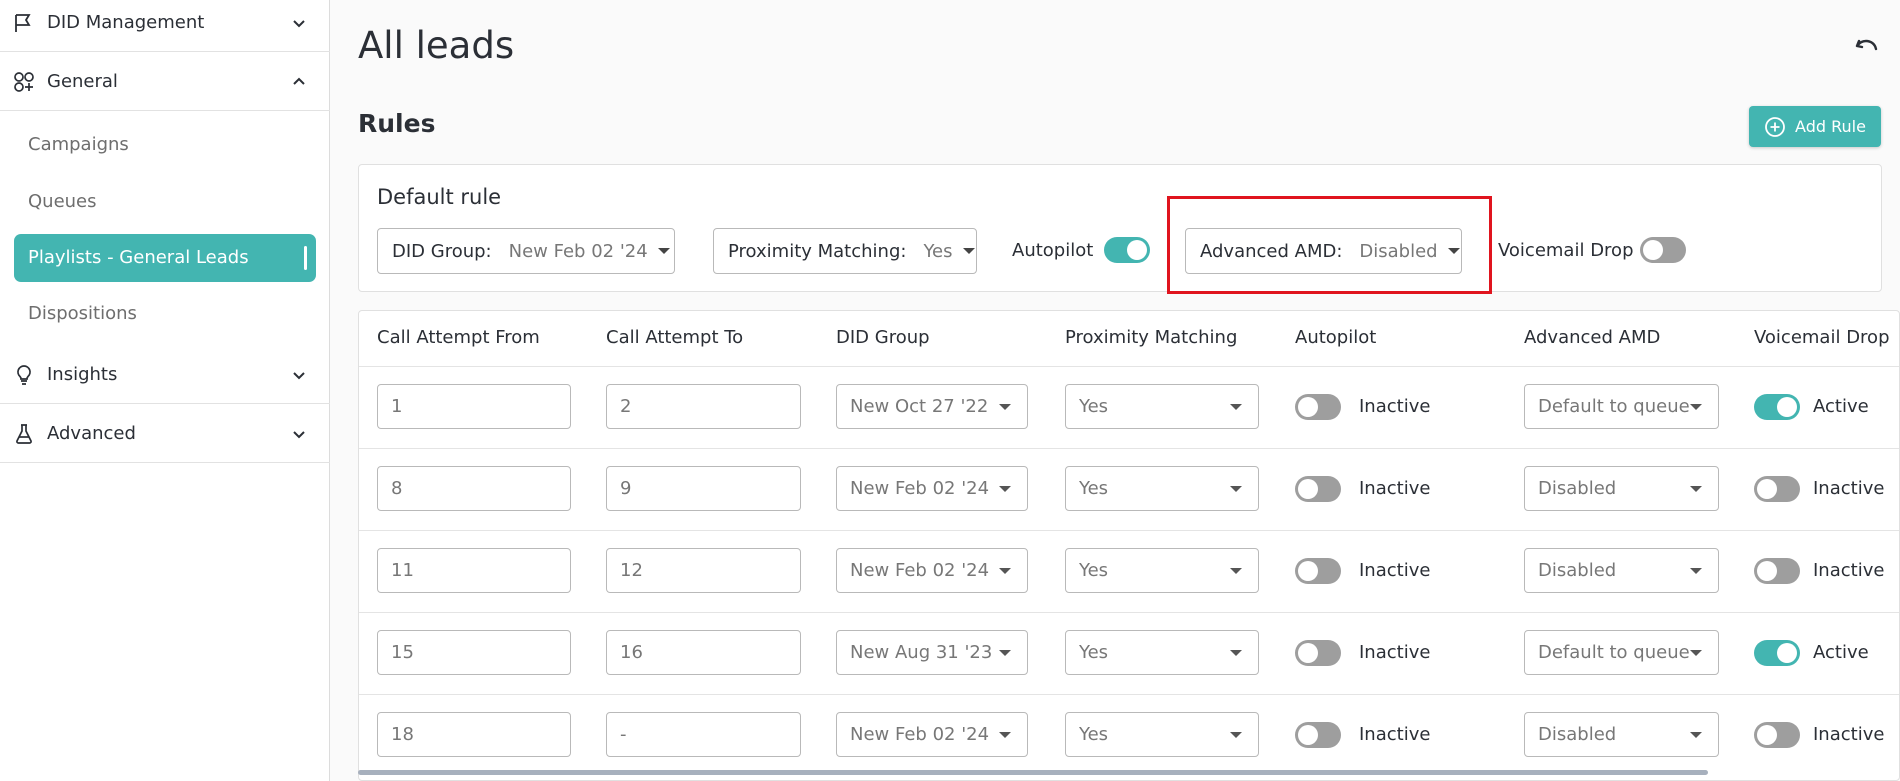  Describe the element at coordinates (817, 251) in the screenshot. I see `proximity-label: Proximity Matching:` at that location.